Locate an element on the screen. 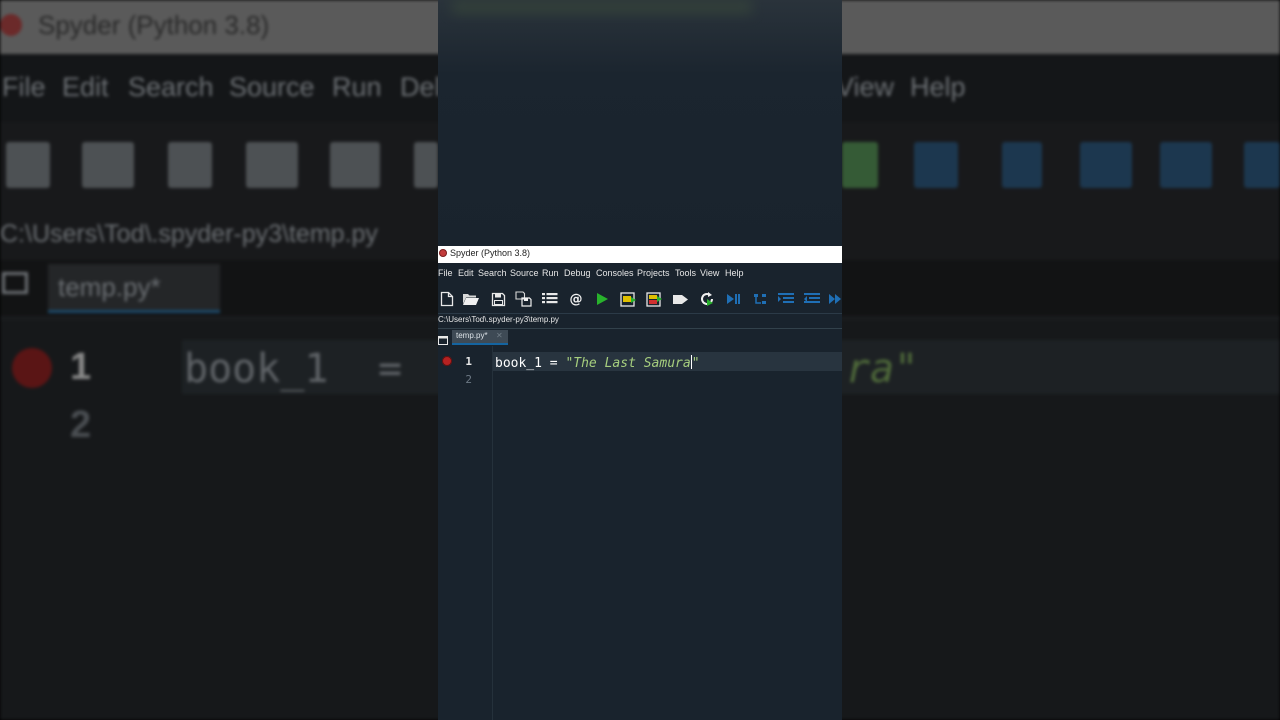 The height and width of the screenshot is (720, 1280). bg-menu-edit: Edit is located at coordinates (85, 87).